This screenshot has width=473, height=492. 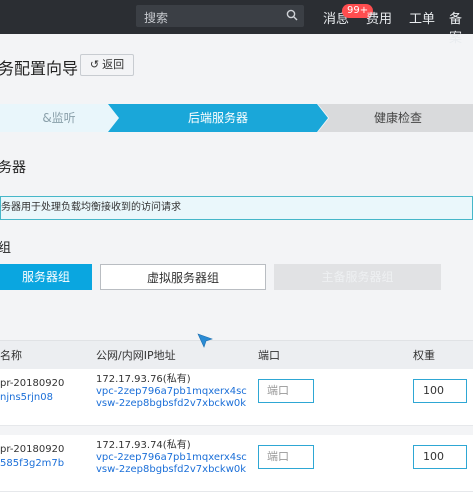 What do you see at coordinates (422, 17) in the screenshot?
I see `tickets-link: 工单` at bounding box center [422, 17].